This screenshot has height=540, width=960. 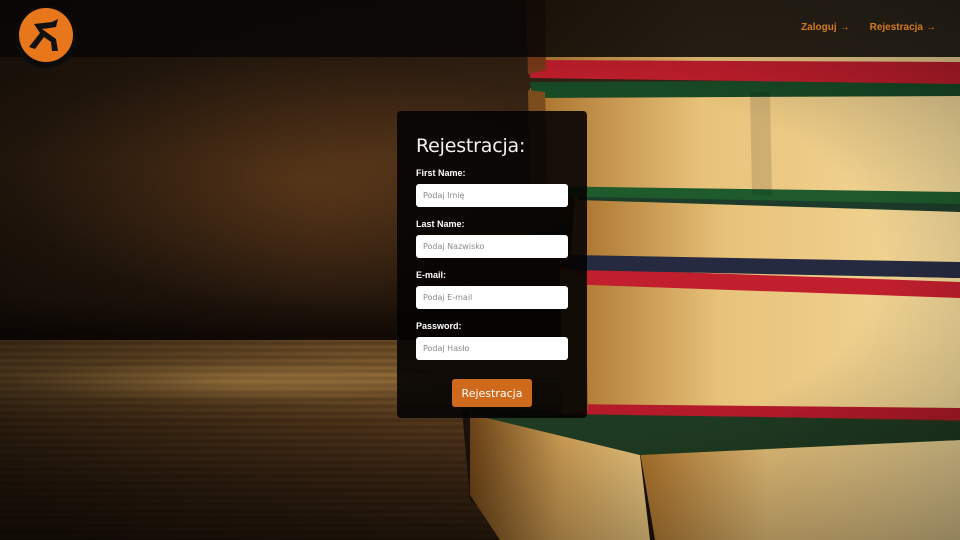 I want to click on form-title: Rejestracja:, so click(x=471, y=146).